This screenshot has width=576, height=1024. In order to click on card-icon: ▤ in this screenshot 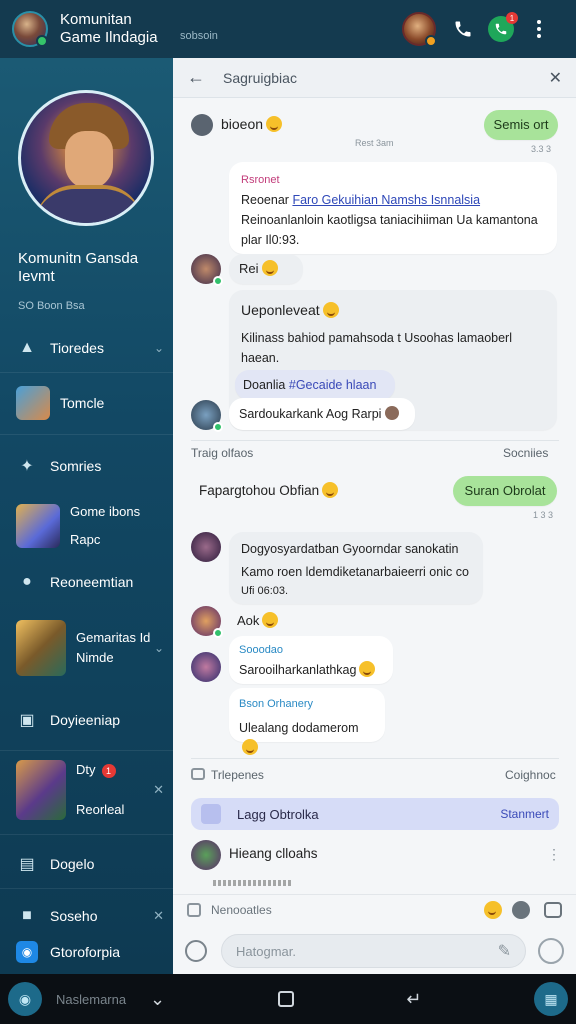, I will do `click(27, 864)`.